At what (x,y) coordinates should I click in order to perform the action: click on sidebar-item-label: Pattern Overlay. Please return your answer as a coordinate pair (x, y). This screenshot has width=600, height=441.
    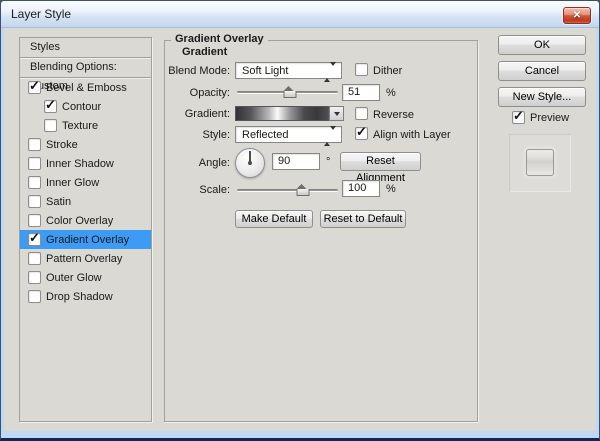
    Looking at the image, I should click on (84, 258).